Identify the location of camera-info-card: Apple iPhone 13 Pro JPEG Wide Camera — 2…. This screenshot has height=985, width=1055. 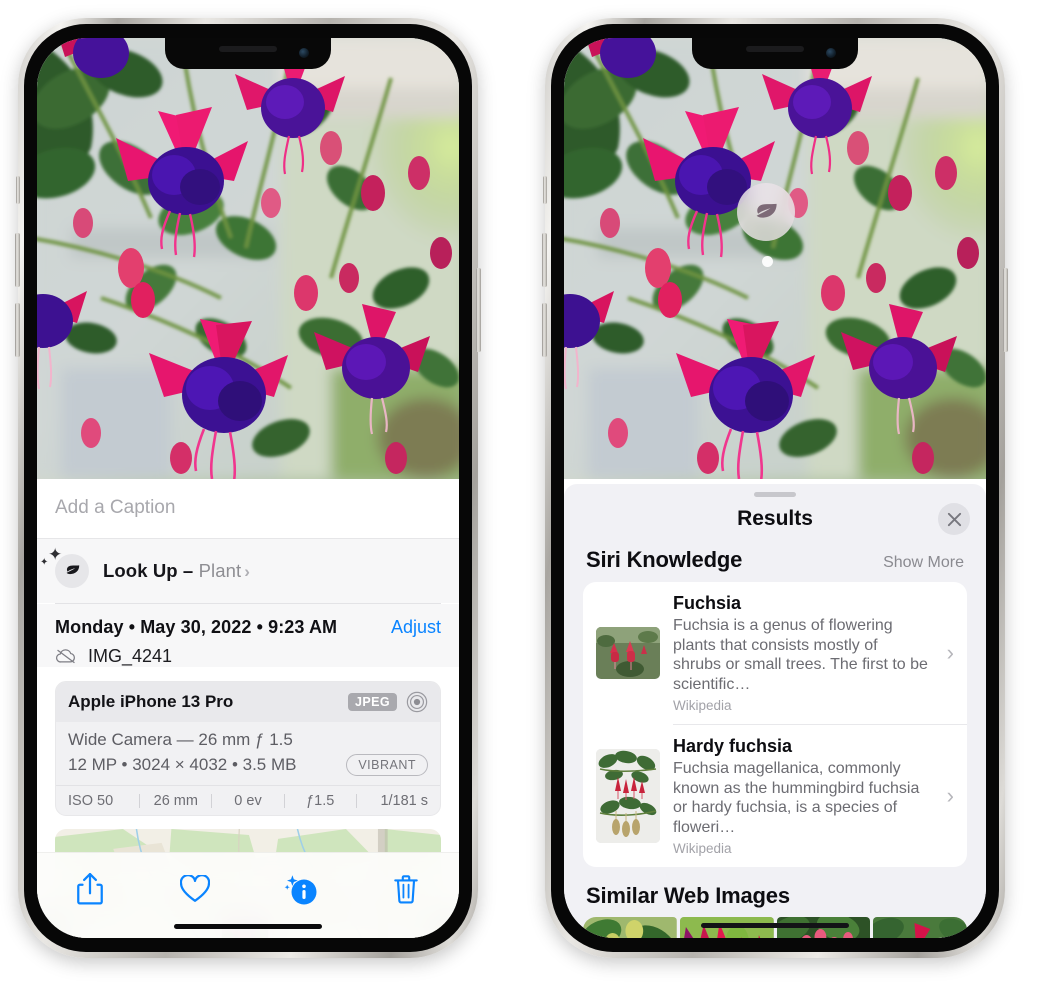
(248, 748).